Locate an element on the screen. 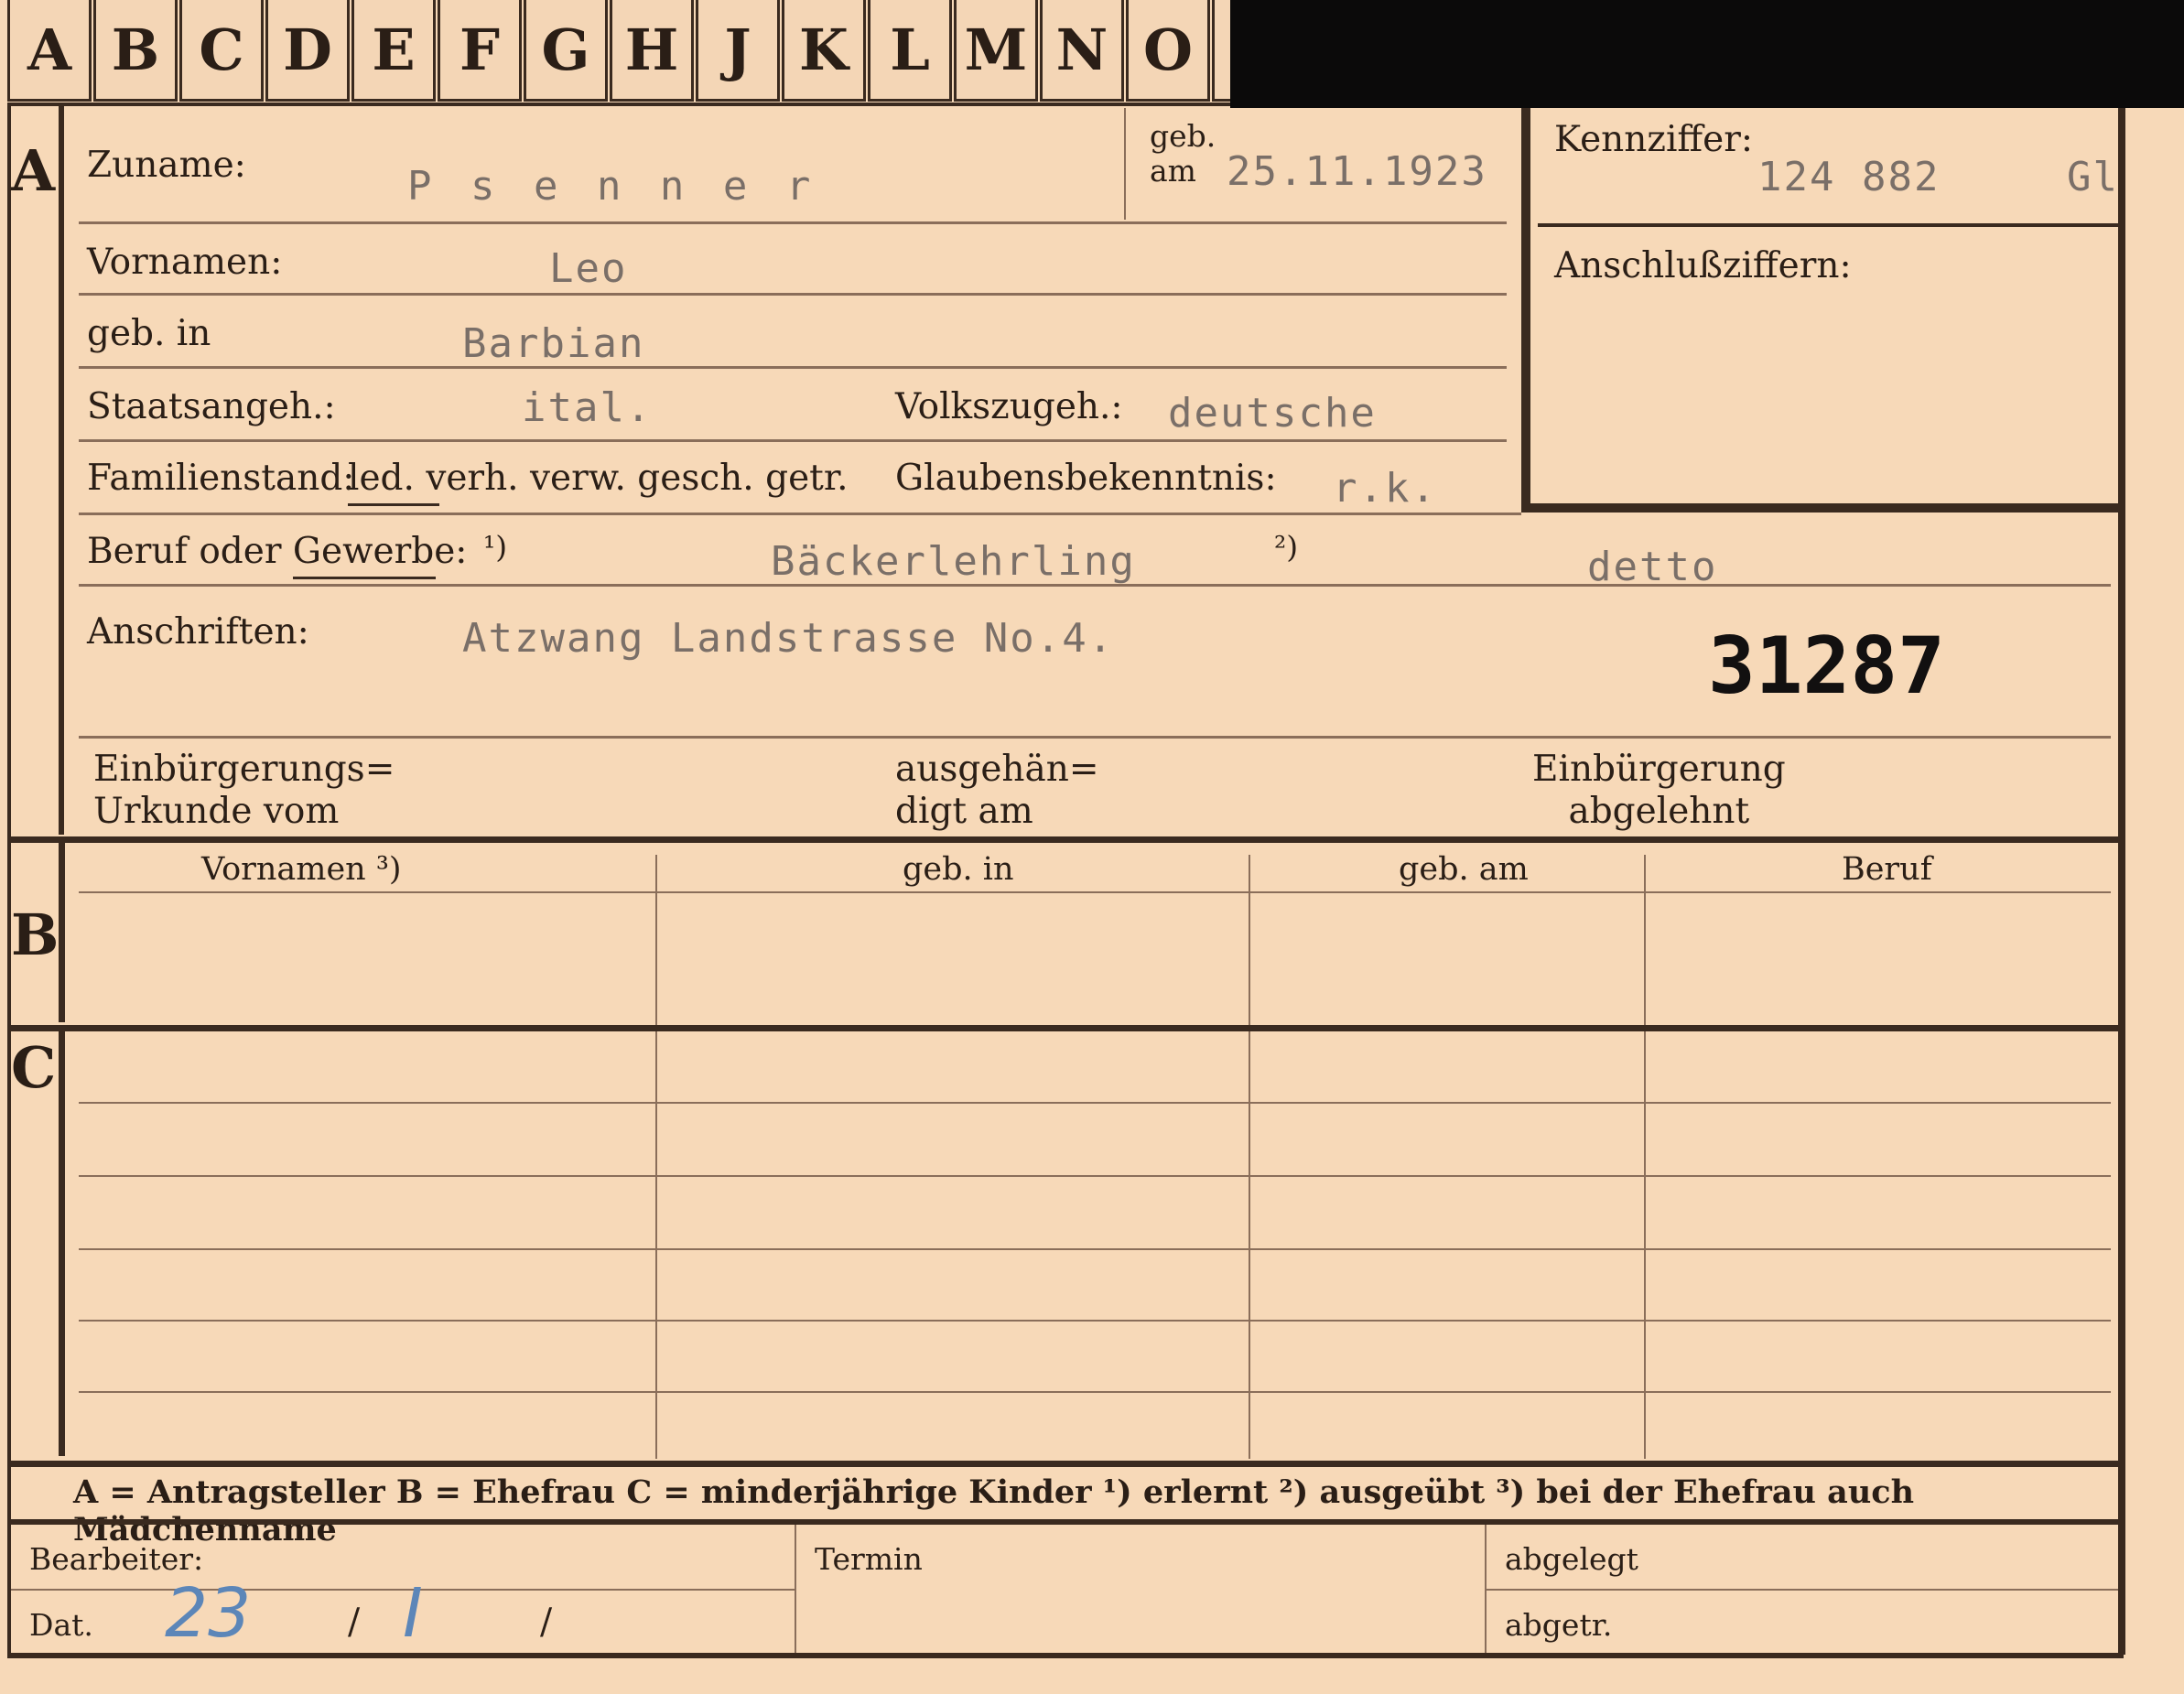 The height and width of the screenshot is (1694, 2184). label-familienstand: Familienstand: is located at coordinates (221, 478).